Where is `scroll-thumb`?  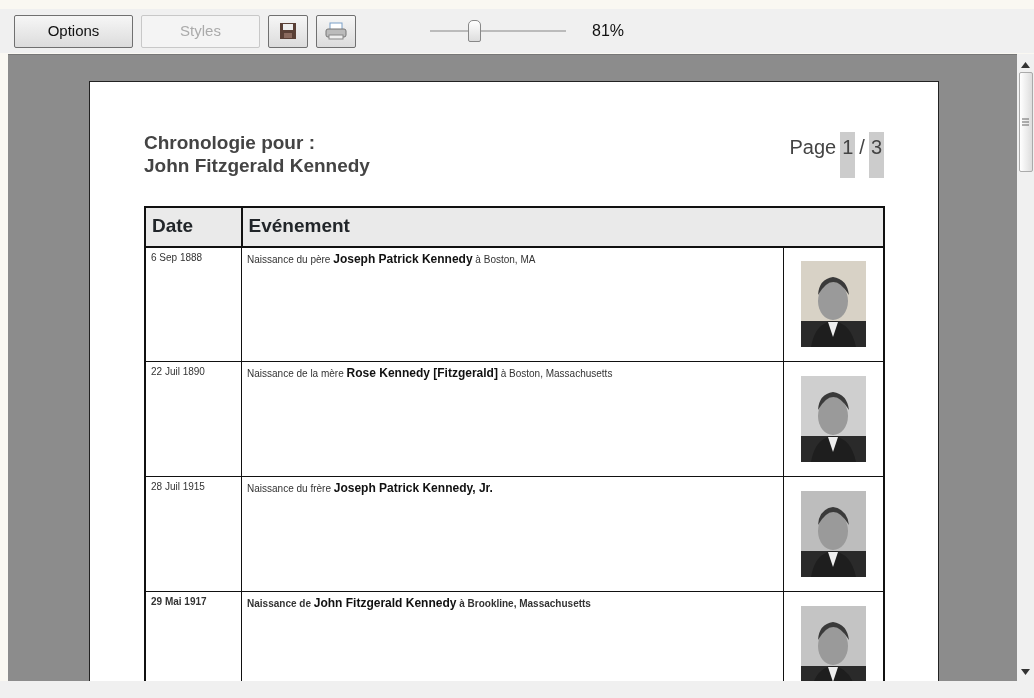 scroll-thumb is located at coordinates (1025, 122).